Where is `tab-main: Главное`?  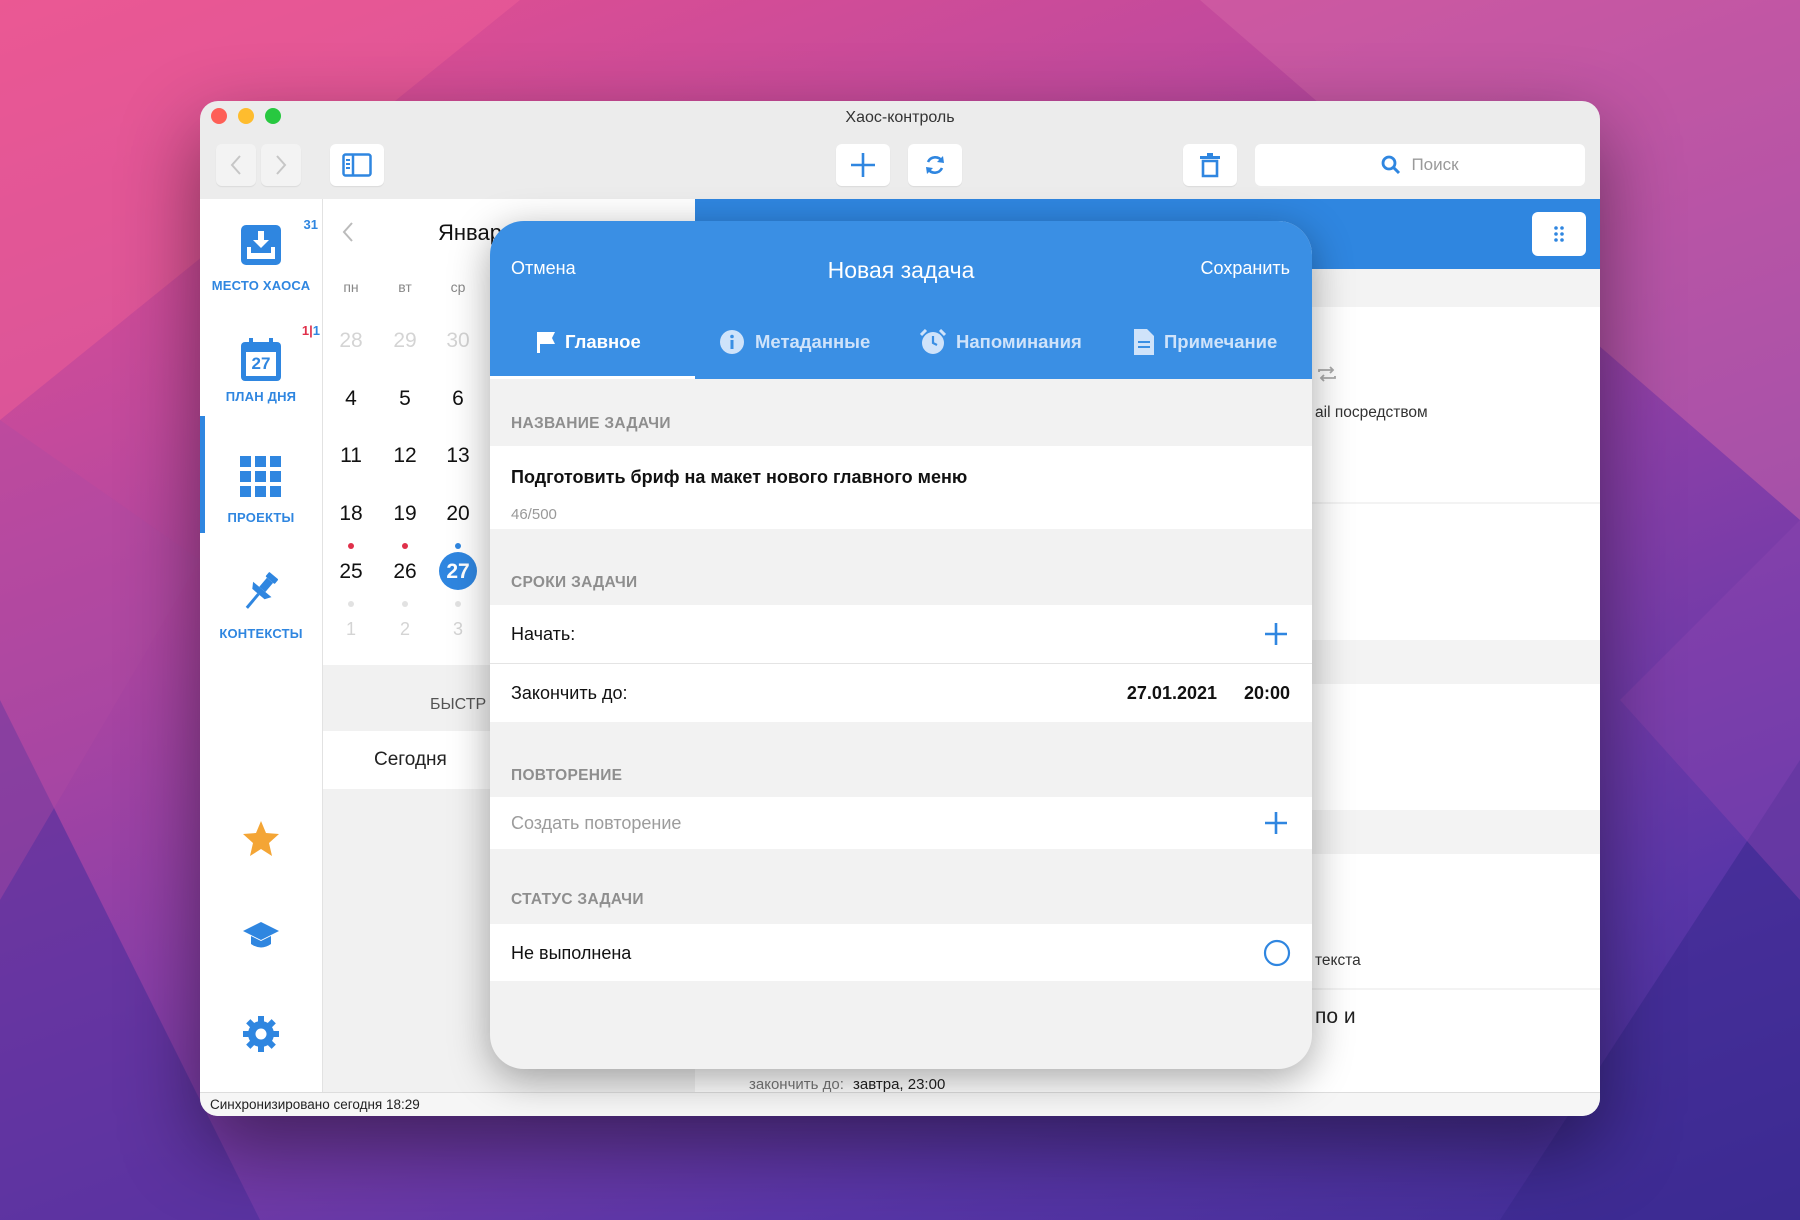 tab-main: Главное is located at coordinates (589, 342).